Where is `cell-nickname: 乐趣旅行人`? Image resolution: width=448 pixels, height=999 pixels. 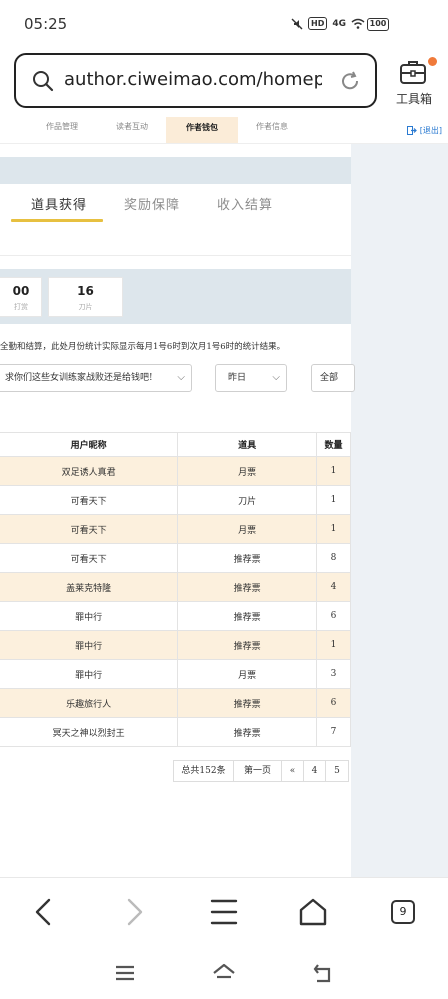 cell-nickname: 乐趣旅行人 is located at coordinates (89, 703).